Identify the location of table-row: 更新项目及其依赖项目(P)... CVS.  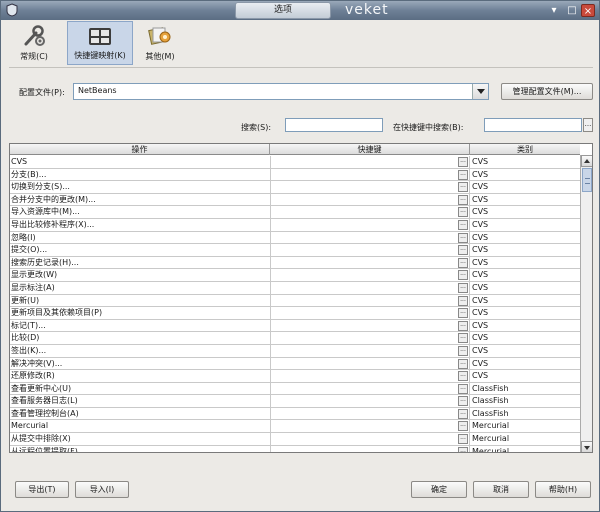
(295, 313).